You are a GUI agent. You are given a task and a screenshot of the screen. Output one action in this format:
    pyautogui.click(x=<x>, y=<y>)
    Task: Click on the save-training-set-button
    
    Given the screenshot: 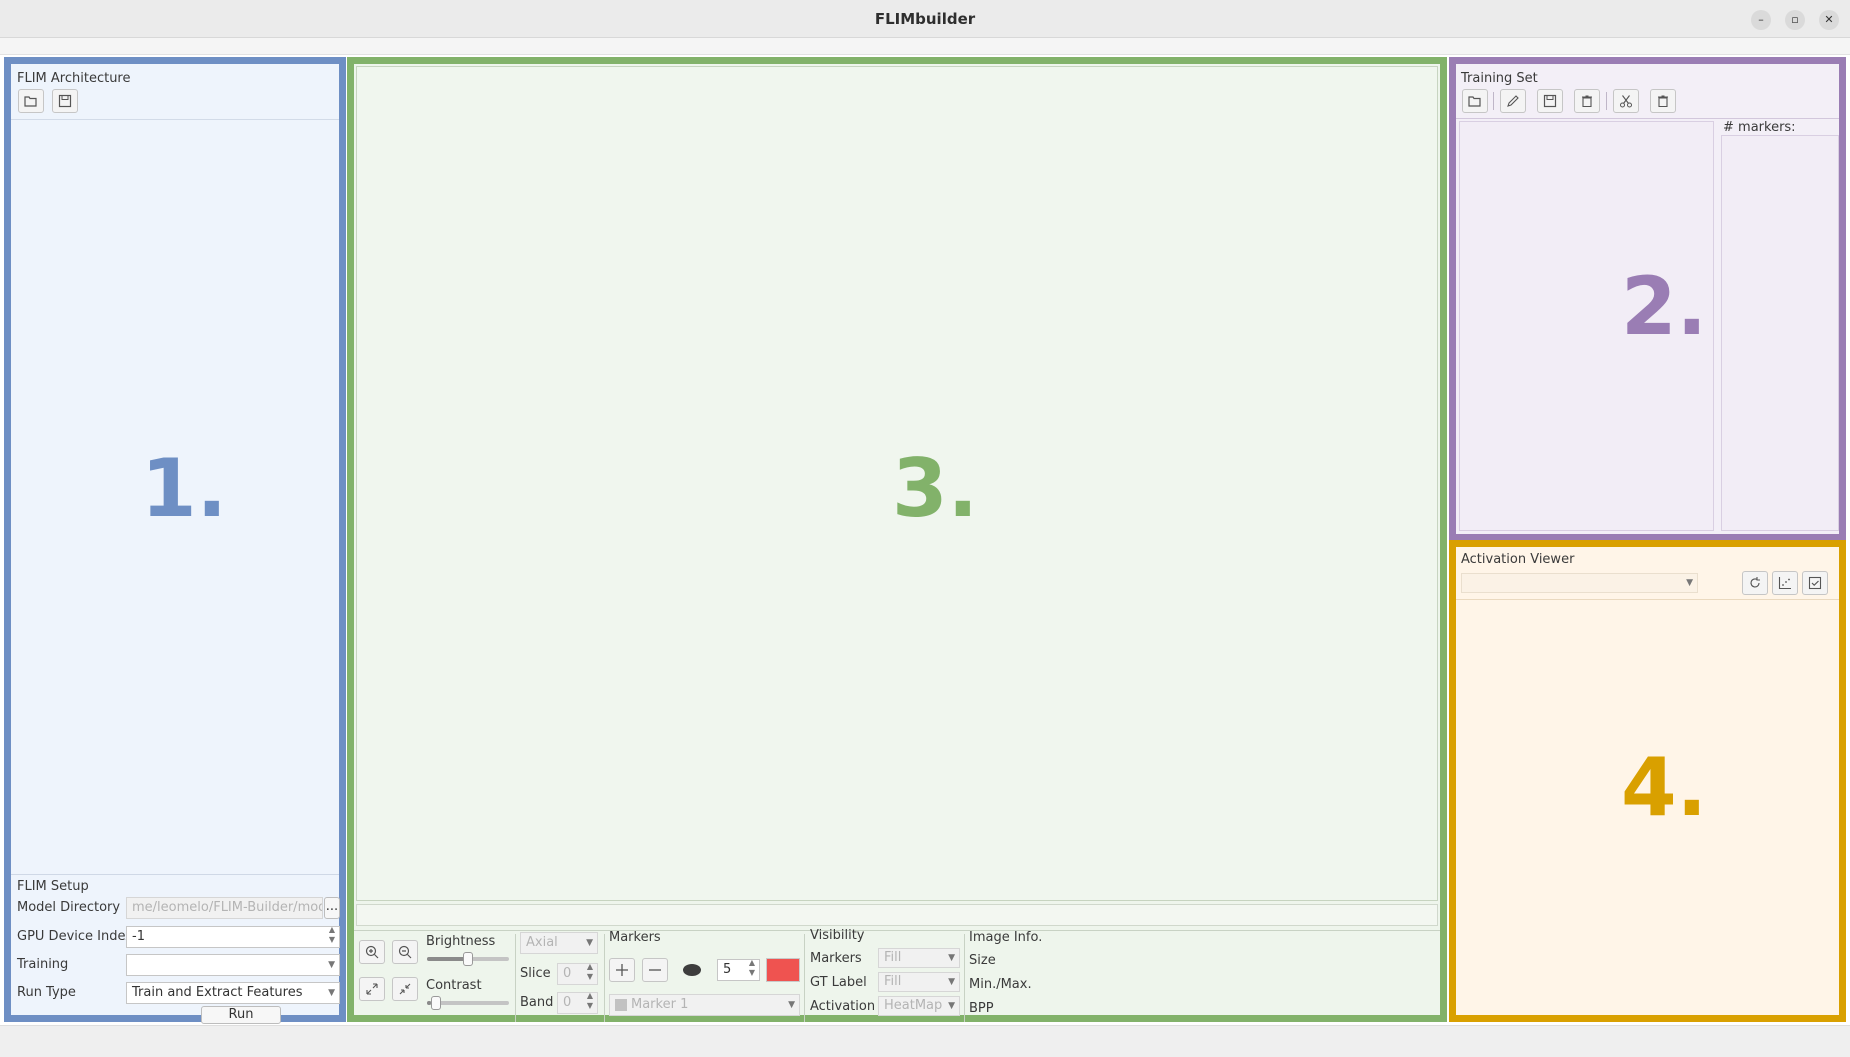 What is the action you would take?
    pyautogui.click(x=1550, y=101)
    